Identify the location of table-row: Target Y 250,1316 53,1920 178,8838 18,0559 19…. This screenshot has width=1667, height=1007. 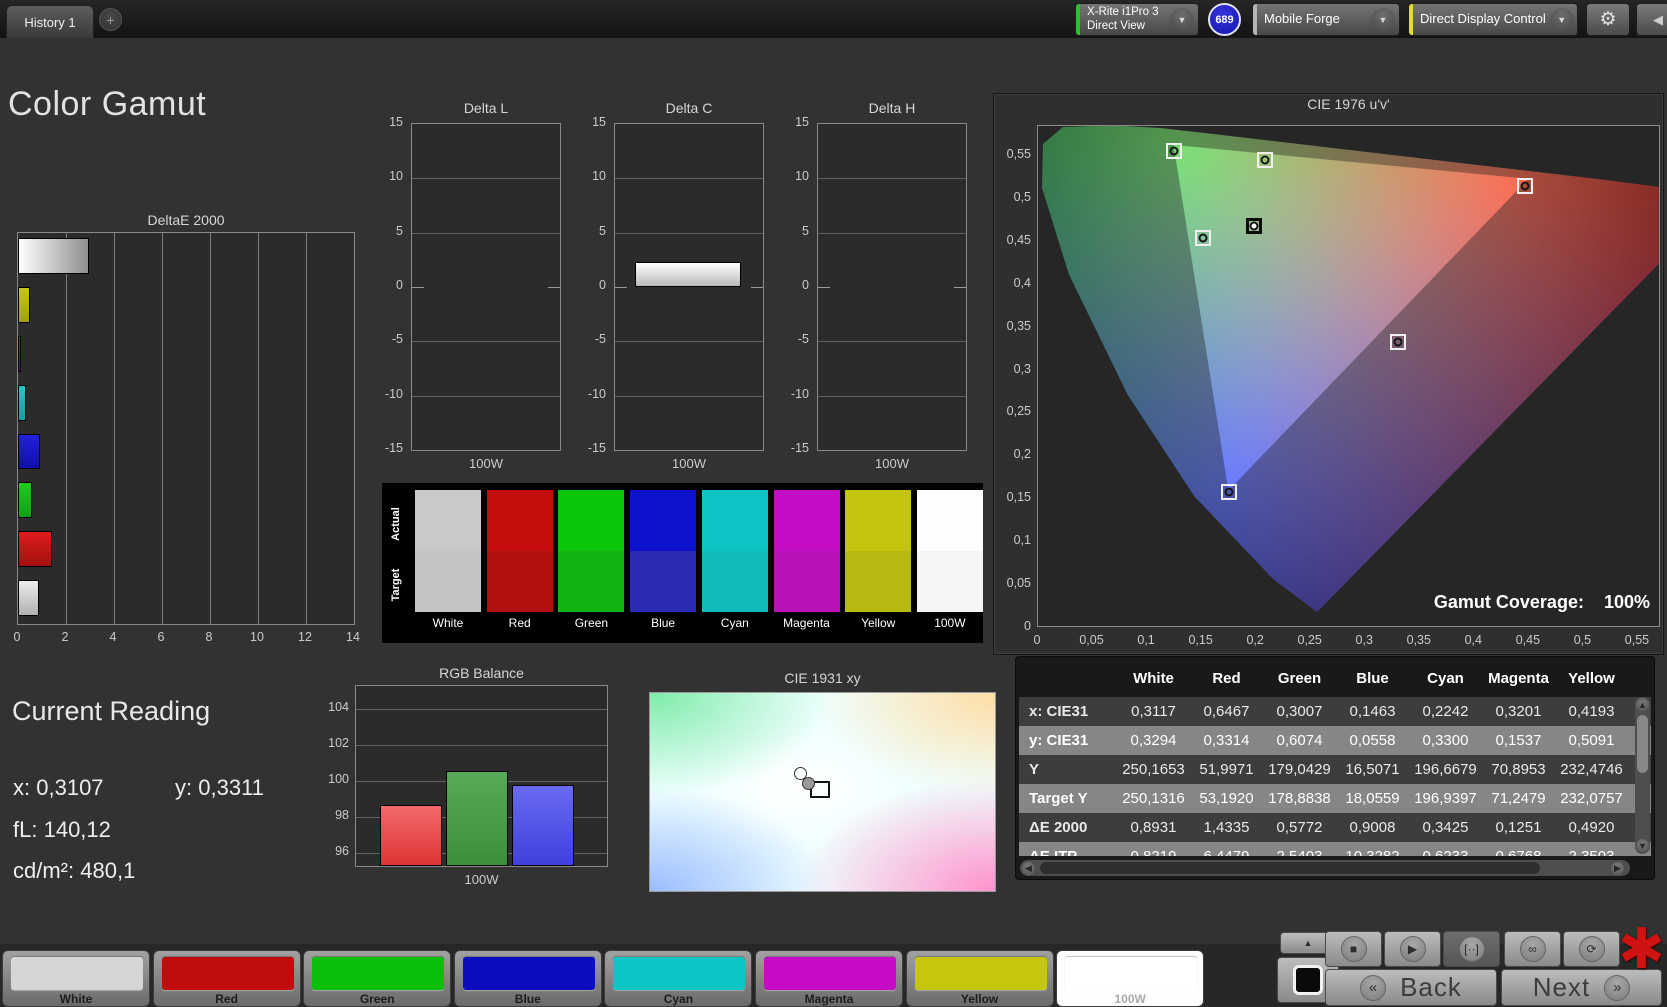
(1335, 798).